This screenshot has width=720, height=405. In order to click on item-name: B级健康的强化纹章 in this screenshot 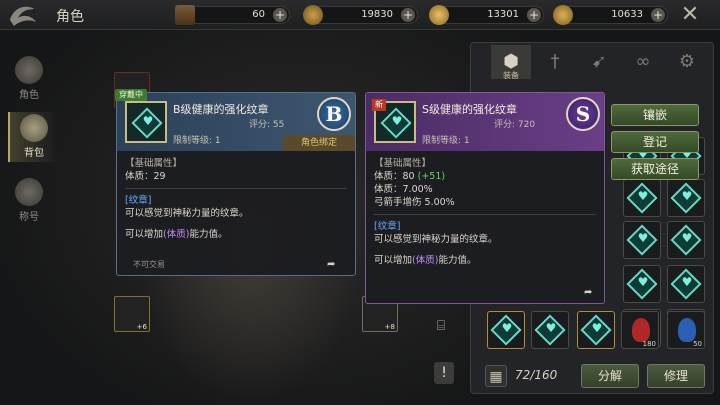, I will do `click(221, 109)`.